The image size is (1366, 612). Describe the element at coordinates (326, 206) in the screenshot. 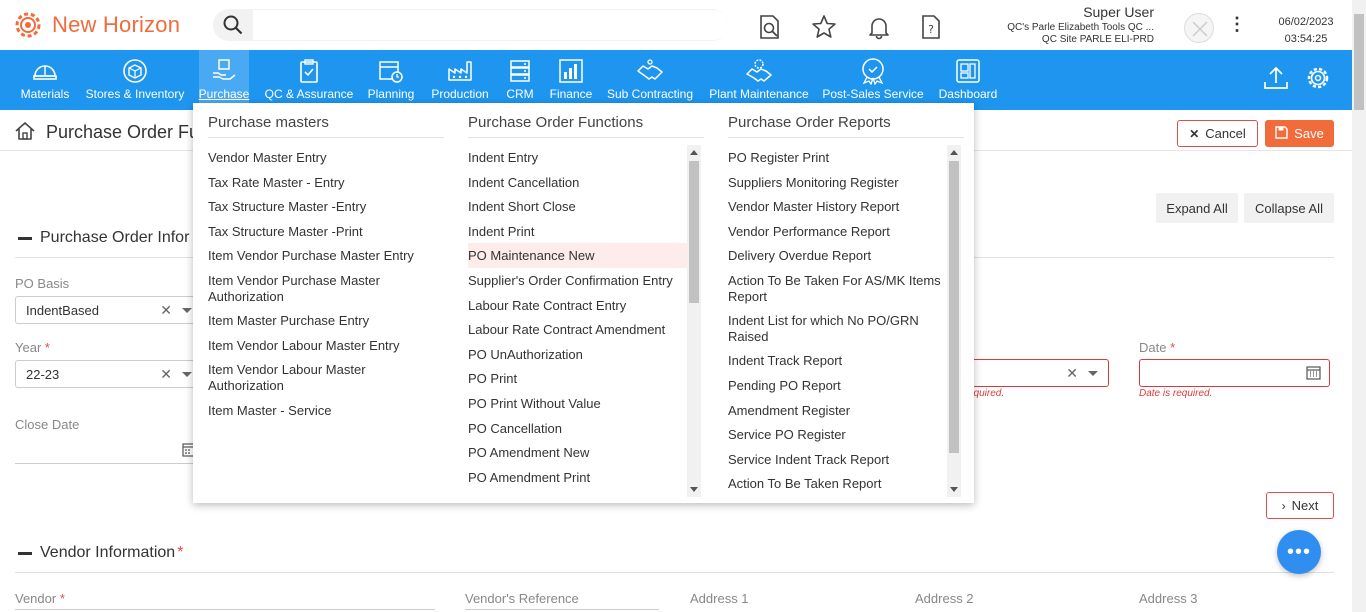

I see `menu-item: Tax Structure Master -Entry` at that location.